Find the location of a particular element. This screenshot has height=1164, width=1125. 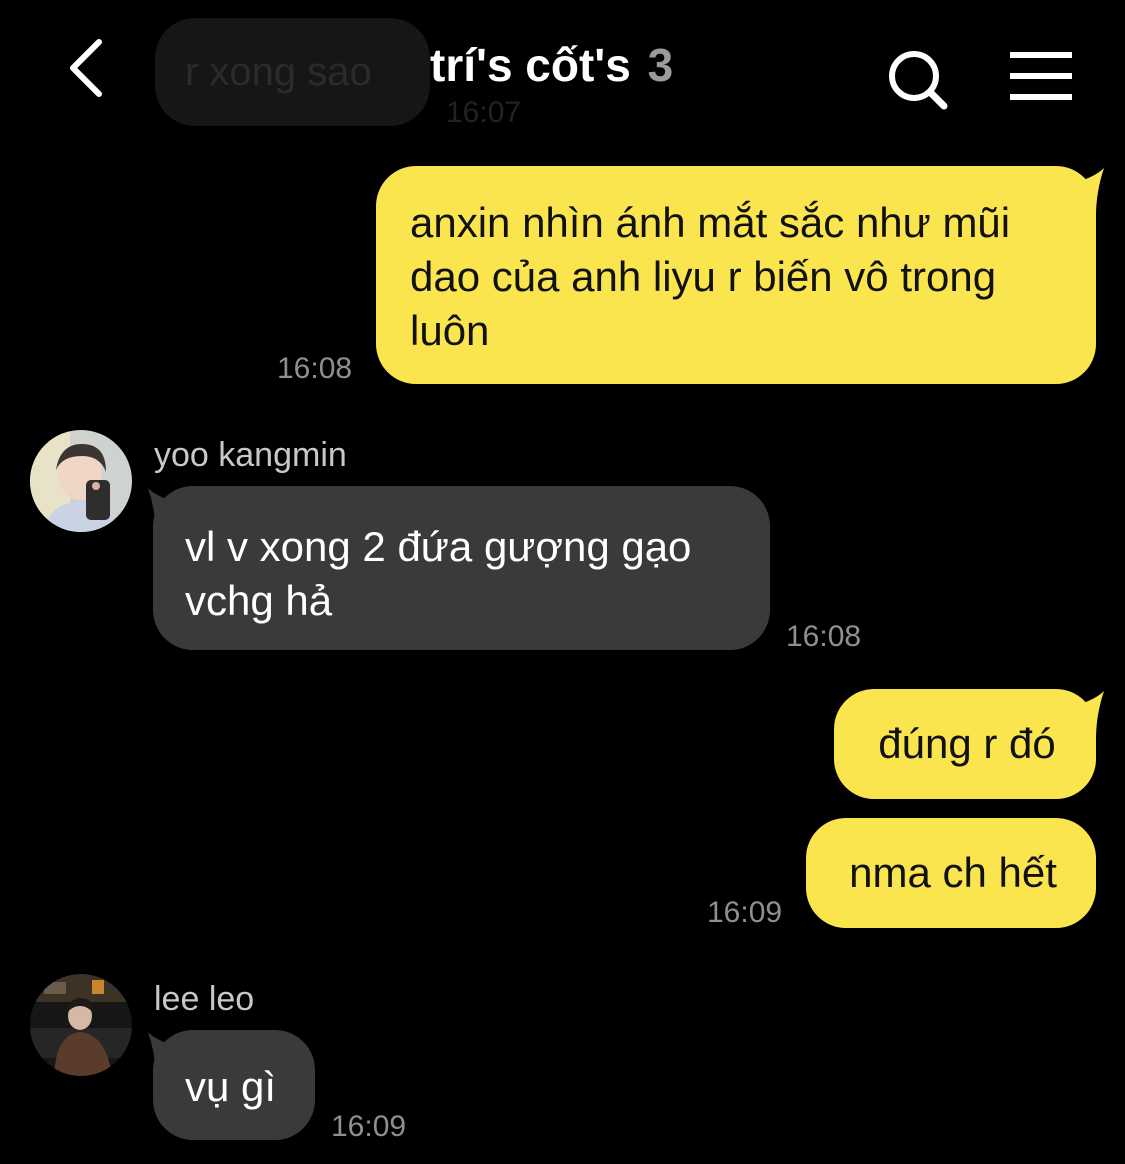

search-button is located at coordinates (918, 79).